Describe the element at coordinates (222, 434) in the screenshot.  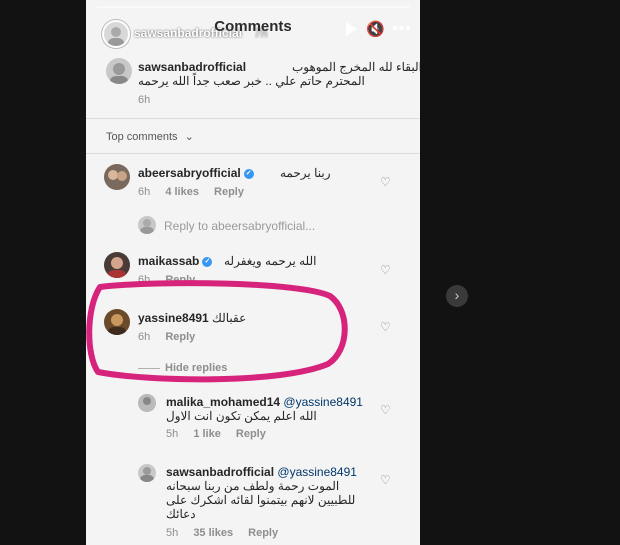
I see `reply-meta: 5h 1 like Reply` at that location.